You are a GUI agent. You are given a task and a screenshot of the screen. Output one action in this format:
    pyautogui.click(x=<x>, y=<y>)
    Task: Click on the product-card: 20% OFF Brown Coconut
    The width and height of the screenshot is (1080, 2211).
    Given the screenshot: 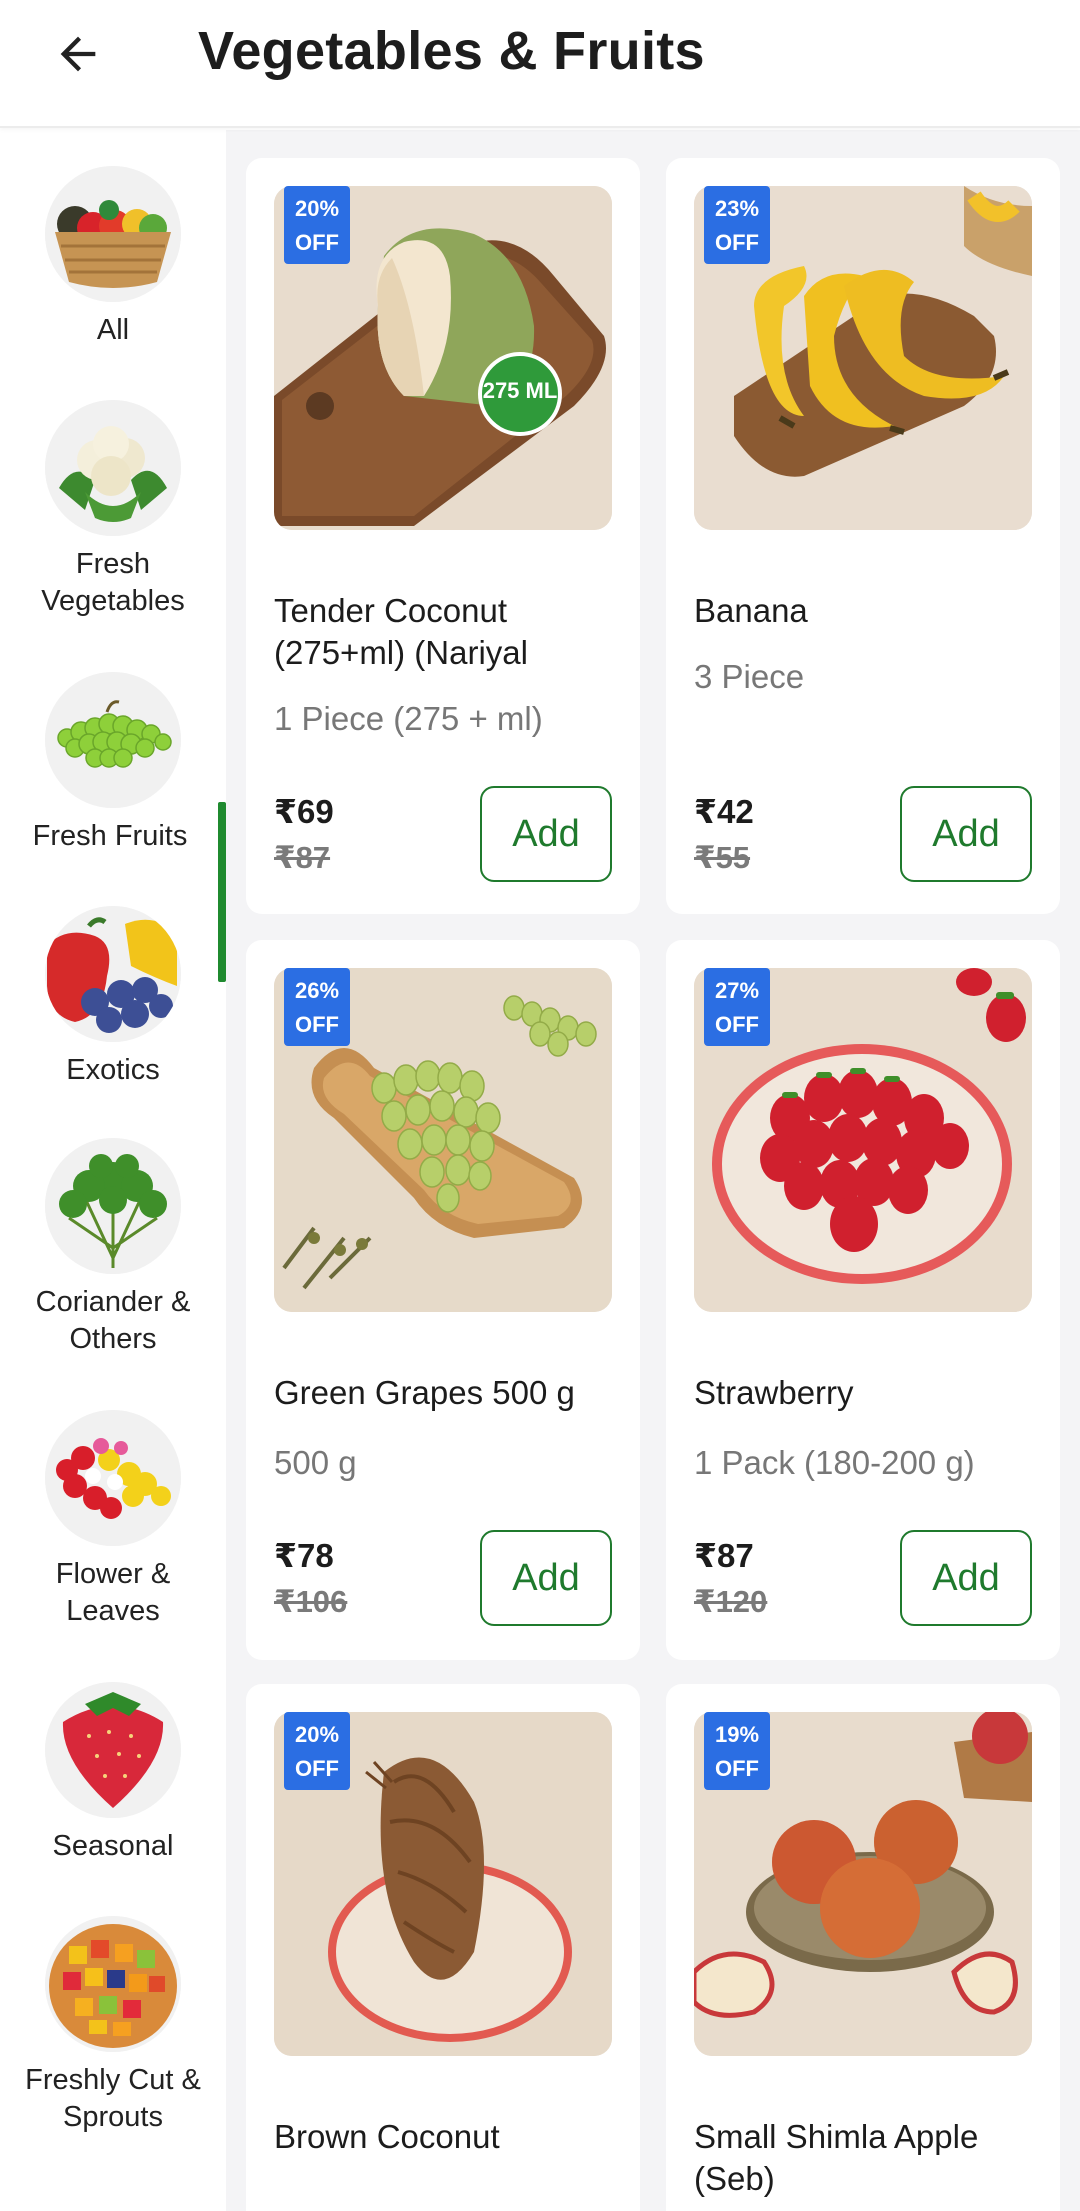 What is the action you would take?
    pyautogui.click(x=443, y=1947)
    